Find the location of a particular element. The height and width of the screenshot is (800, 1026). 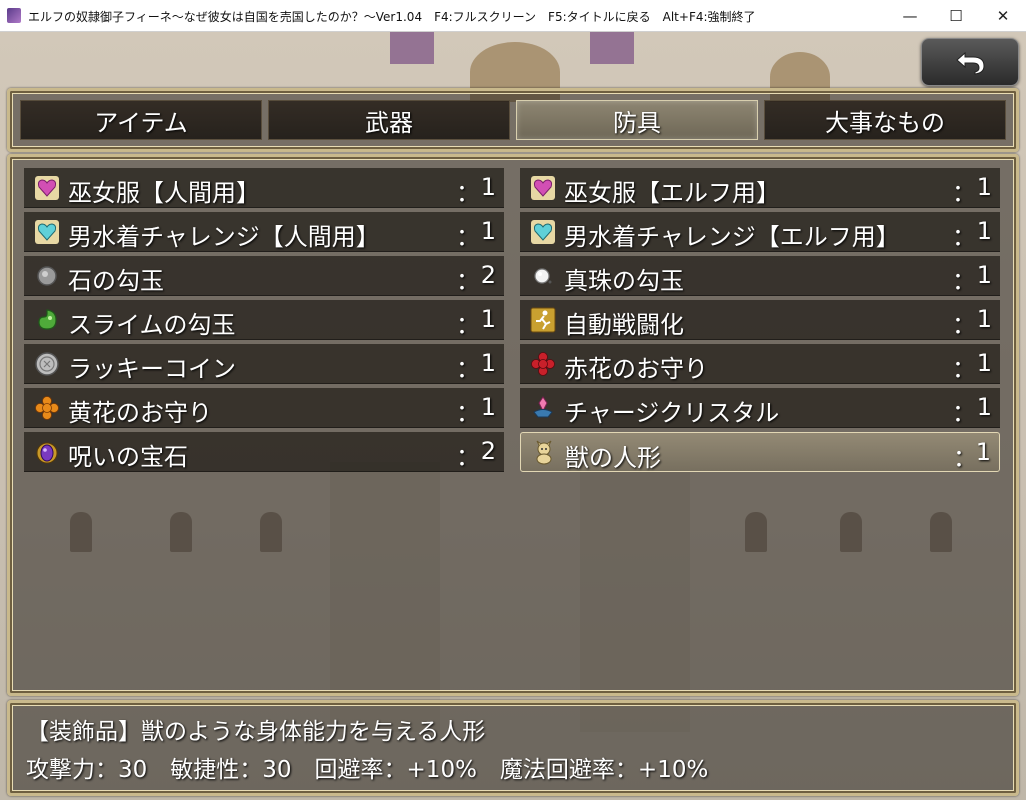

list-item: 赤花のお守り ： 1 is located at coordinates (760, 364).